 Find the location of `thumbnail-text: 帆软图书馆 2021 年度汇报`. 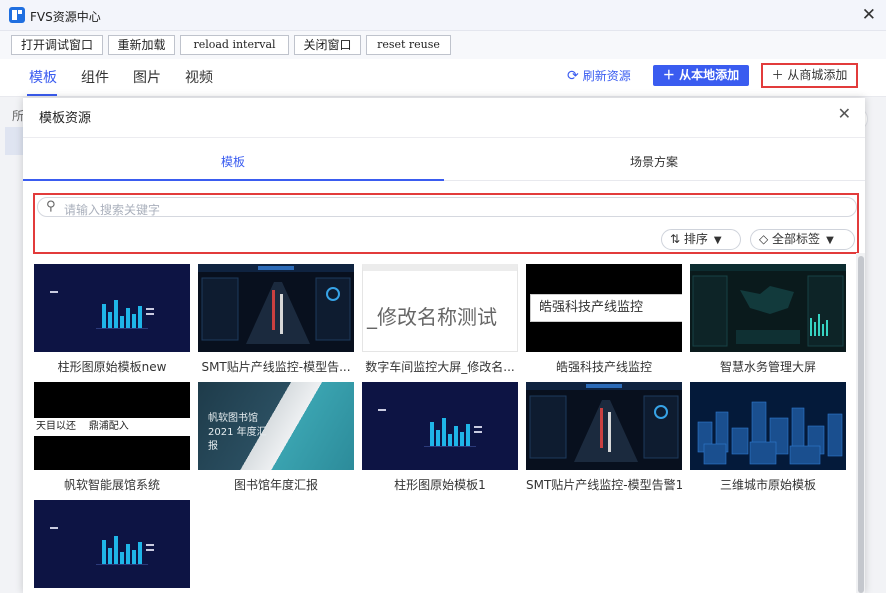

thumbnail-text: 帆软图书馆 2021 年度汇报 is located at coordinates (237, 432).